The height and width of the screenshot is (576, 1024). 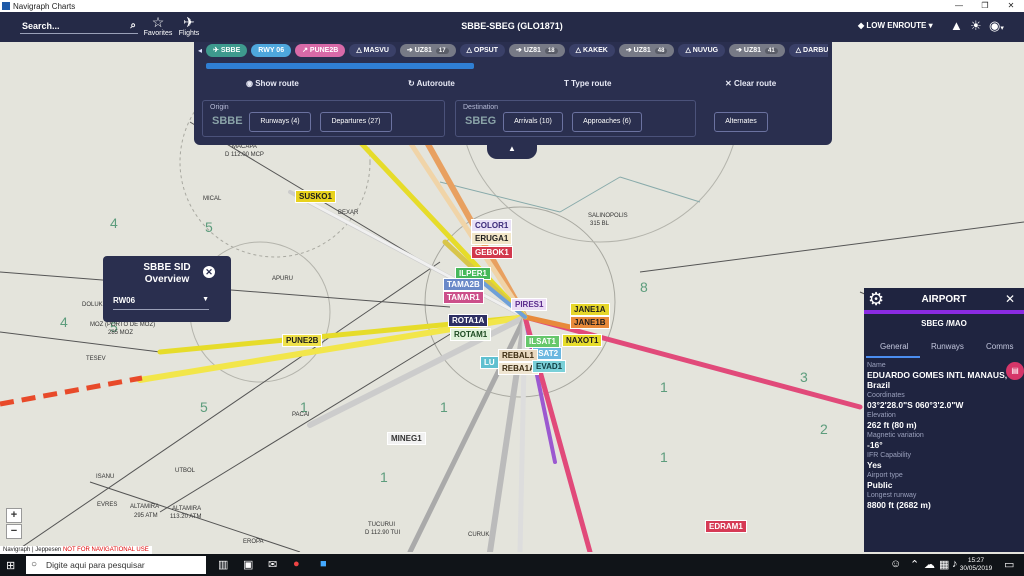 I want to click on chevron-left-icon: ◂, so click(x=200, y=52).